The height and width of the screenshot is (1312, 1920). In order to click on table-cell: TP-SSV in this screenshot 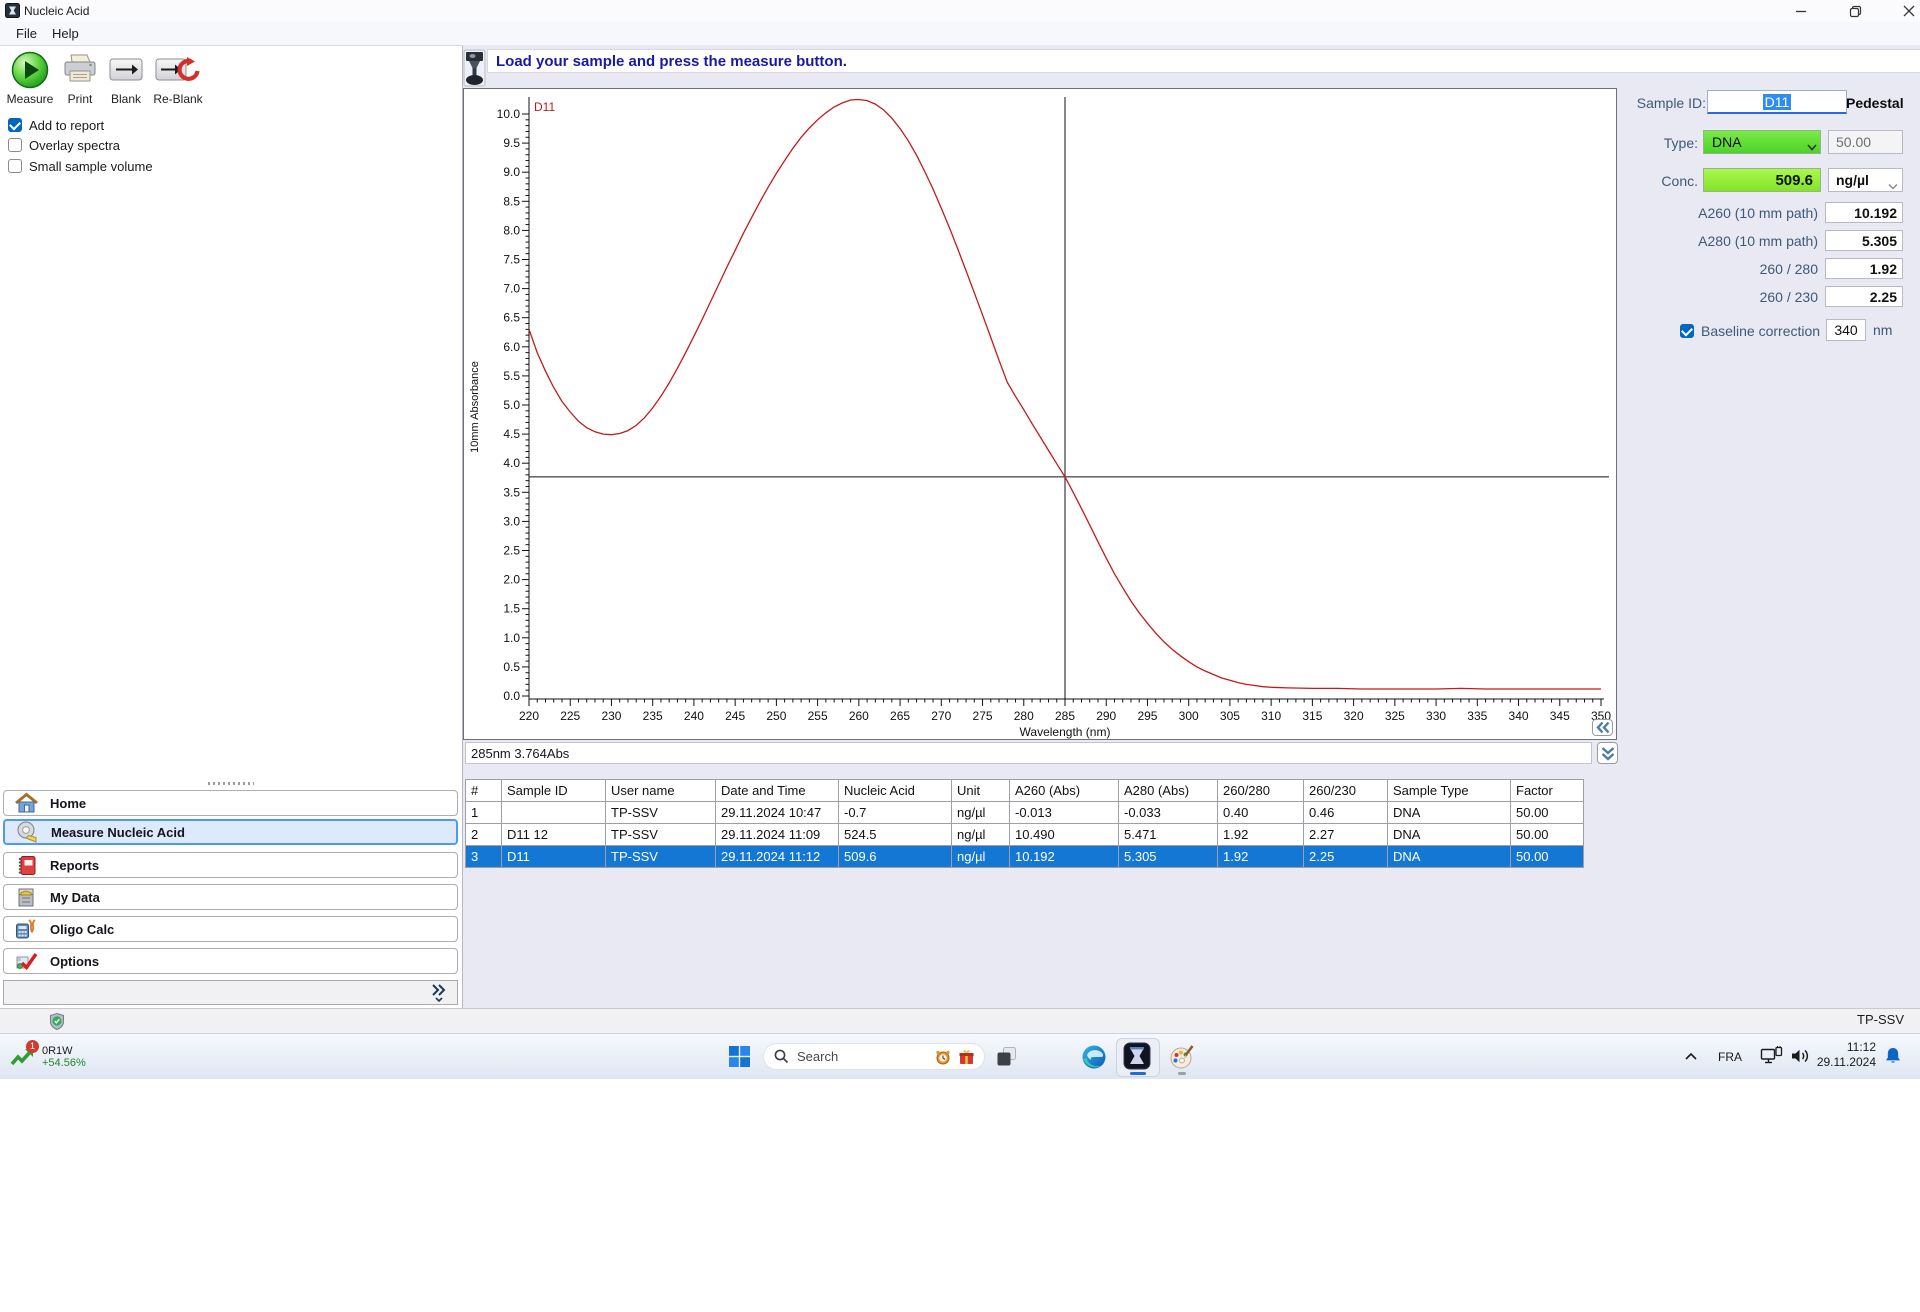, I will do `click(660, 812)`.